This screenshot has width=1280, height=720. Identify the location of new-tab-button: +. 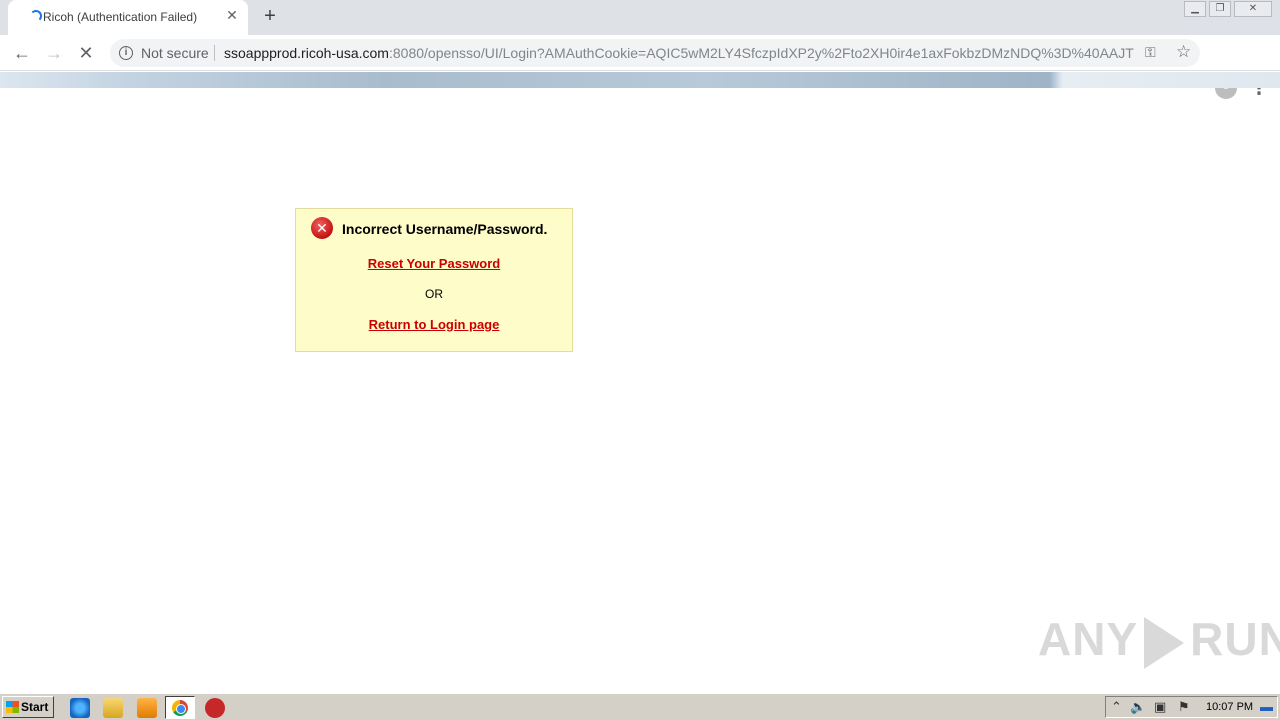
(270, 17).